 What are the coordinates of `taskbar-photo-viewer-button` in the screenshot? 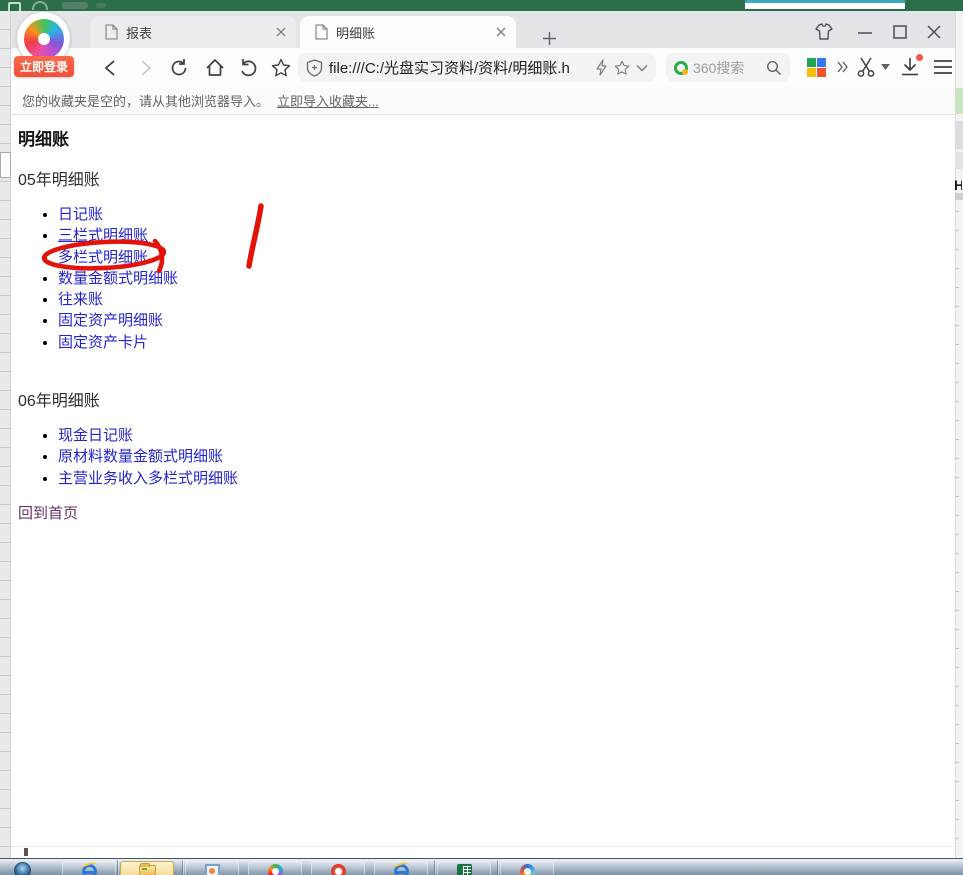 It's located at (212, 868).